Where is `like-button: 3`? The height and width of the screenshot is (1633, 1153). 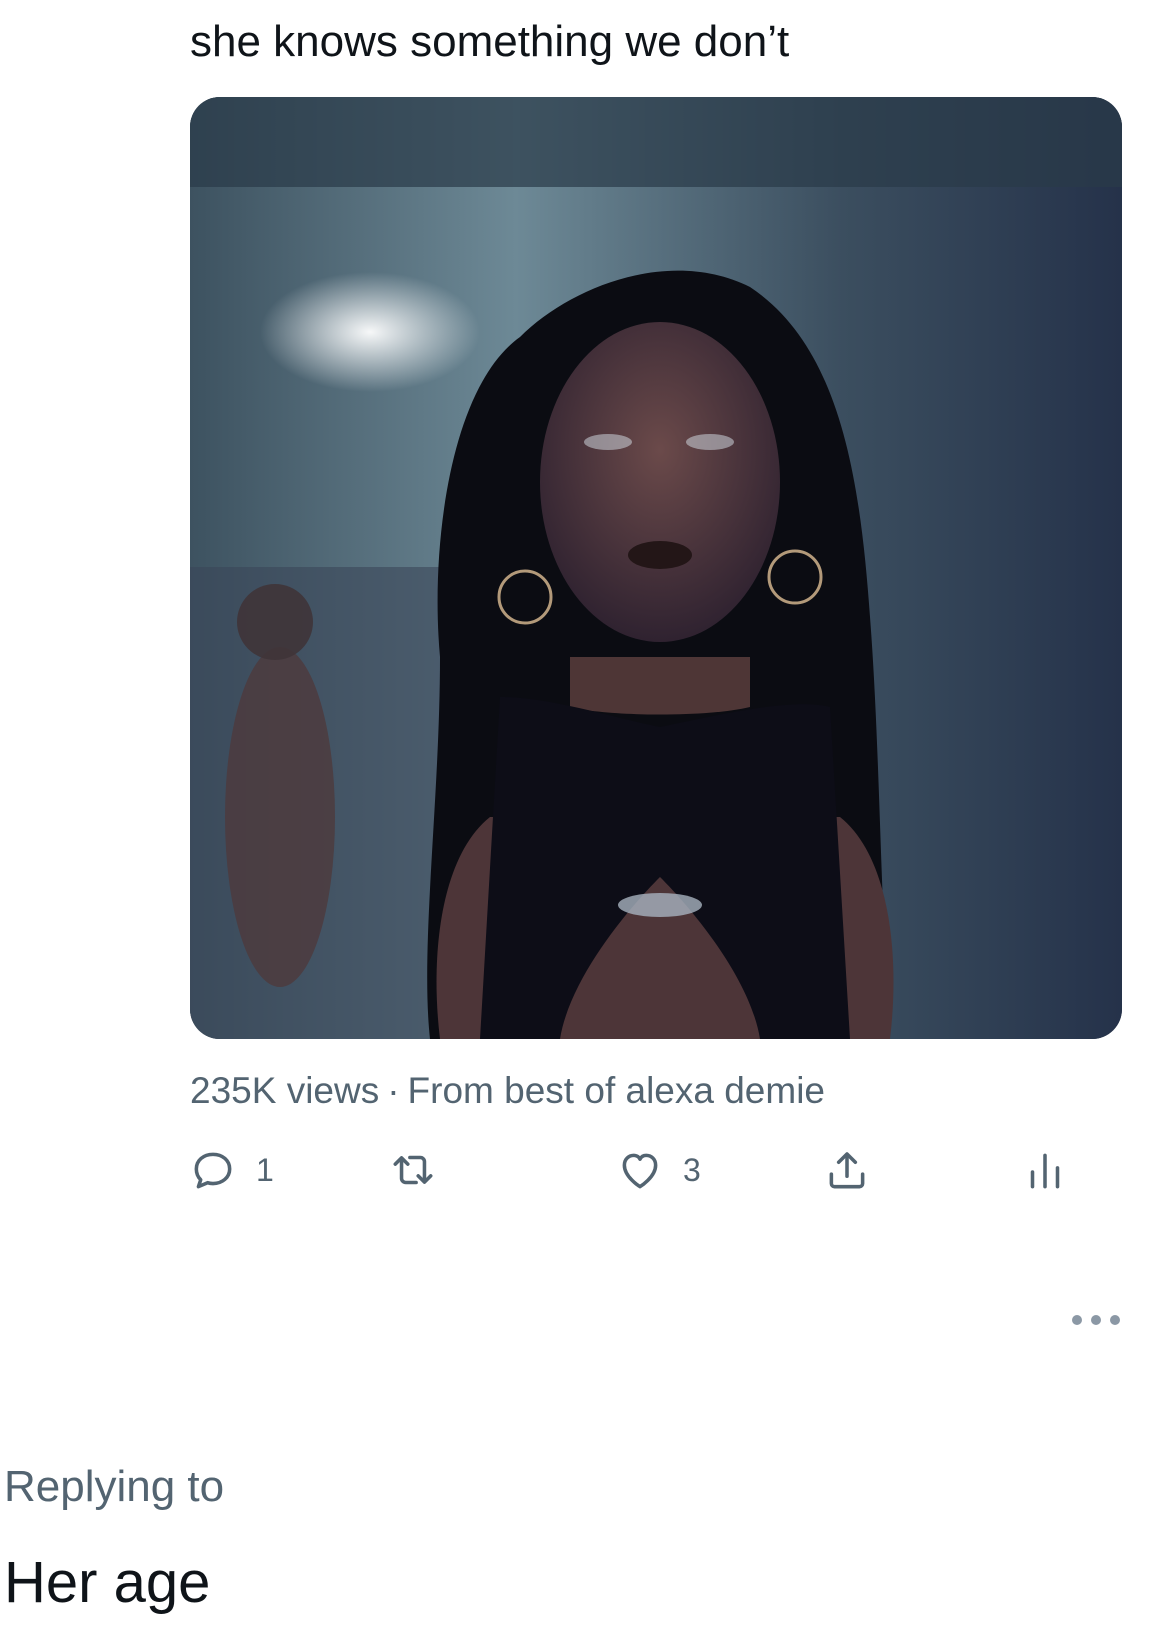
like-button: 3 is located at coordinates (658, 1170).